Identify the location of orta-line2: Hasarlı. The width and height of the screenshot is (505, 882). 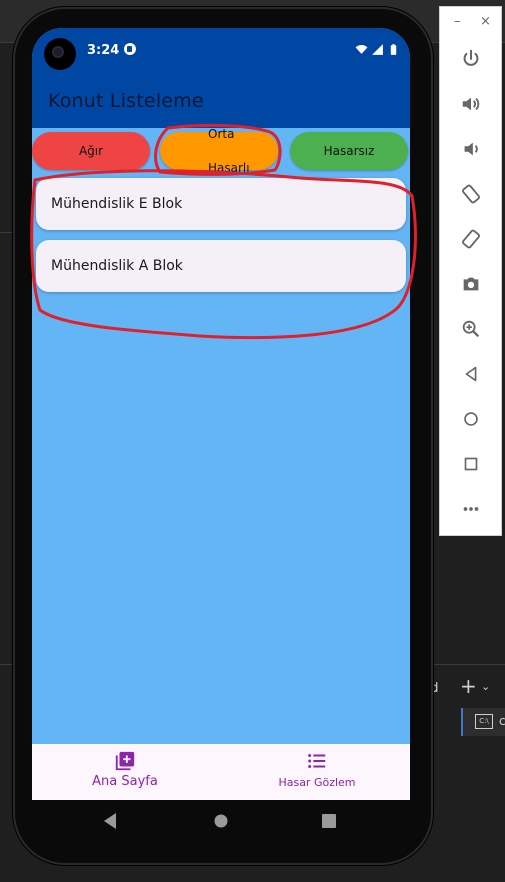
(229, 167).